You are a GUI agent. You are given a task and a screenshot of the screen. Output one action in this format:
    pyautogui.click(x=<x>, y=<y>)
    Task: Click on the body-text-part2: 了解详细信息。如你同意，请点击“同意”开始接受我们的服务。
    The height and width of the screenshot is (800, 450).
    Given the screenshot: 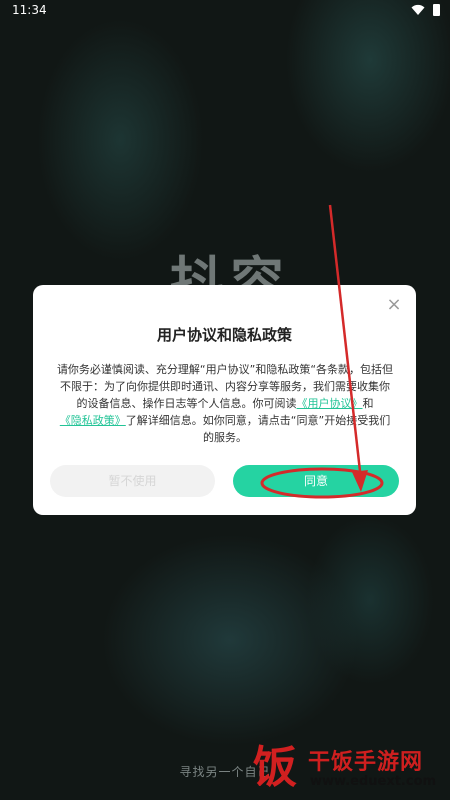 What is the action you would take?
    pyautogui.click(x=258, y=429)
    